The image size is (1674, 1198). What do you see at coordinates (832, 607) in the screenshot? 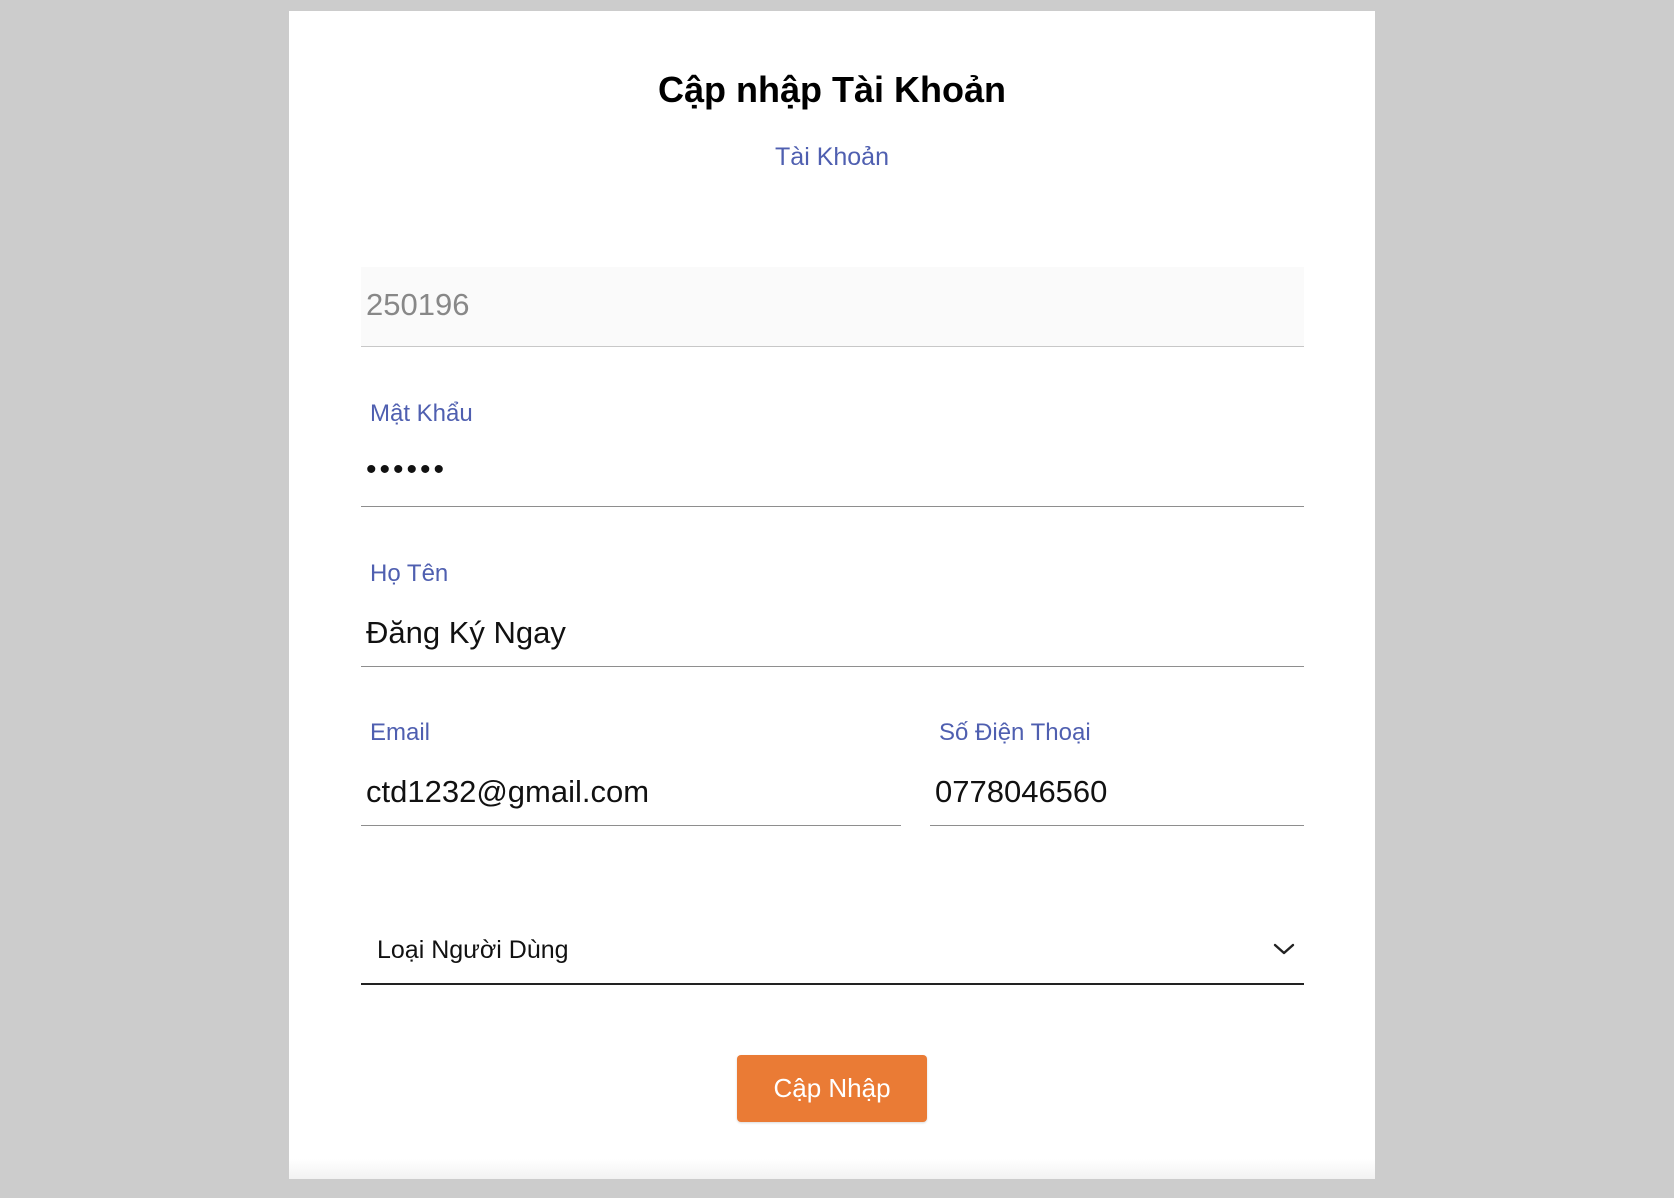
I see `fullname-field: Họ Tên Đăng Ký Ngay` at bounding box center [832, 607].